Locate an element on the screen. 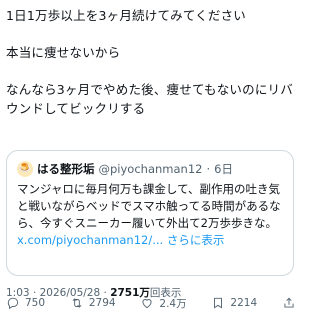 Image resolution: width=320 pixels, height=311 pixels. reply-count: 750 is located at coordinates (35, 303).